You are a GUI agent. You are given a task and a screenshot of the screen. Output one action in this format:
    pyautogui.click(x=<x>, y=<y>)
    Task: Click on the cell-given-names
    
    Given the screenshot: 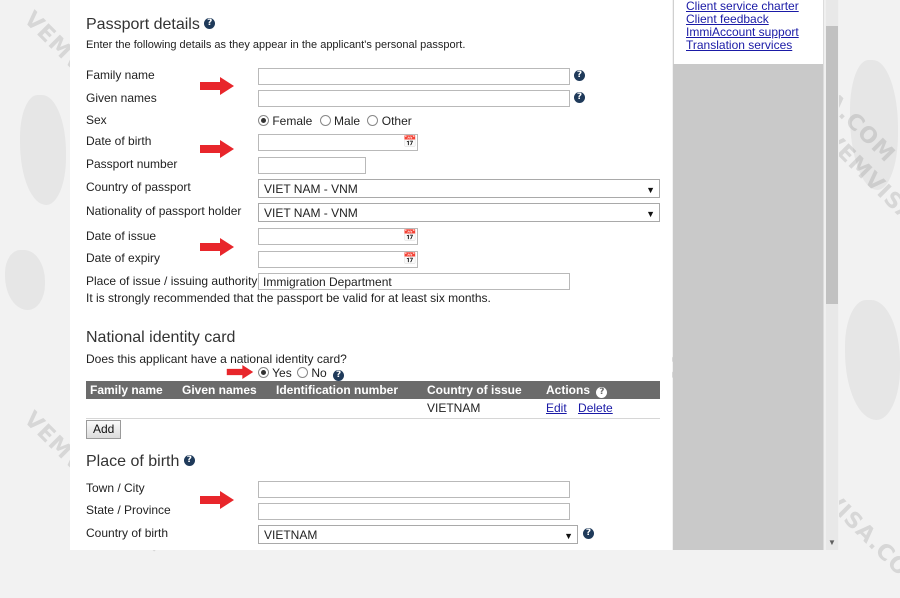 What is the action you would take?
    pyautogui.click(x=225, y=409)
    